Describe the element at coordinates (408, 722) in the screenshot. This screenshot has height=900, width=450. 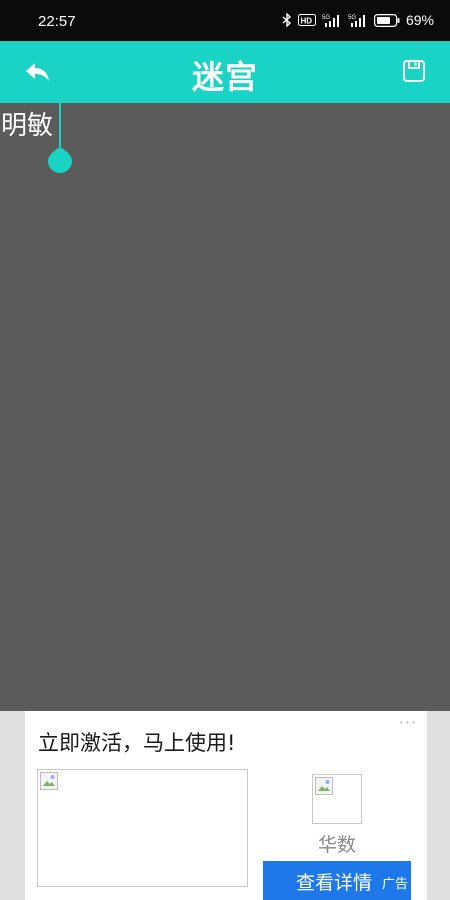
I see `ad-more-button: ···` at that location.